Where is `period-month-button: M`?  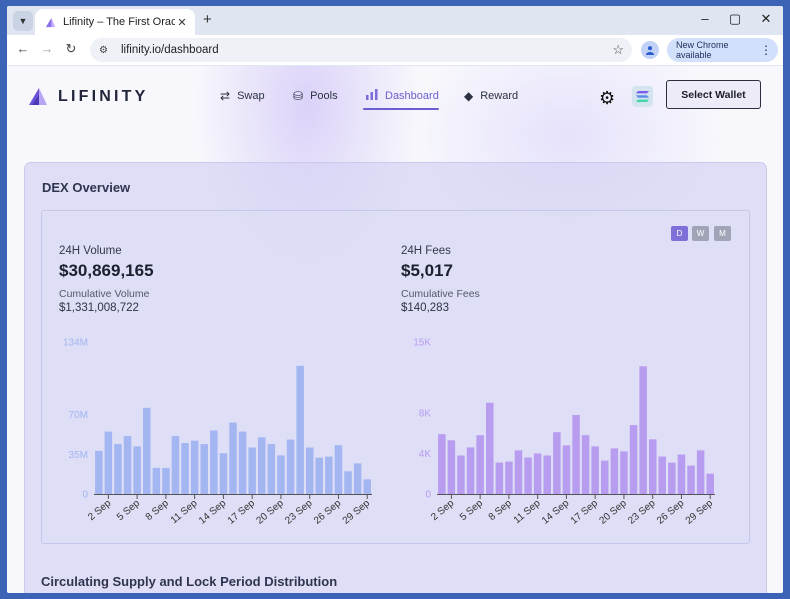
period-month-button: M is located at coordinates (722, 233).